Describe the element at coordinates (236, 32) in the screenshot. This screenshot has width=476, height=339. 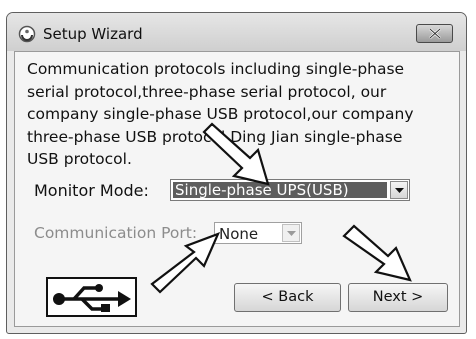
I see `title-bar: Setup Wizard` at that location.